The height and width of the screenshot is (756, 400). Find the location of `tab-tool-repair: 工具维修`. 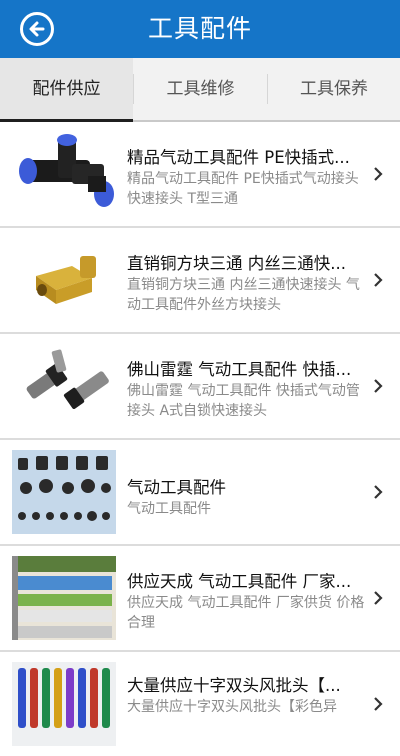

tab-tool-repair: 工具维修 is located at coordinates (200, 89).